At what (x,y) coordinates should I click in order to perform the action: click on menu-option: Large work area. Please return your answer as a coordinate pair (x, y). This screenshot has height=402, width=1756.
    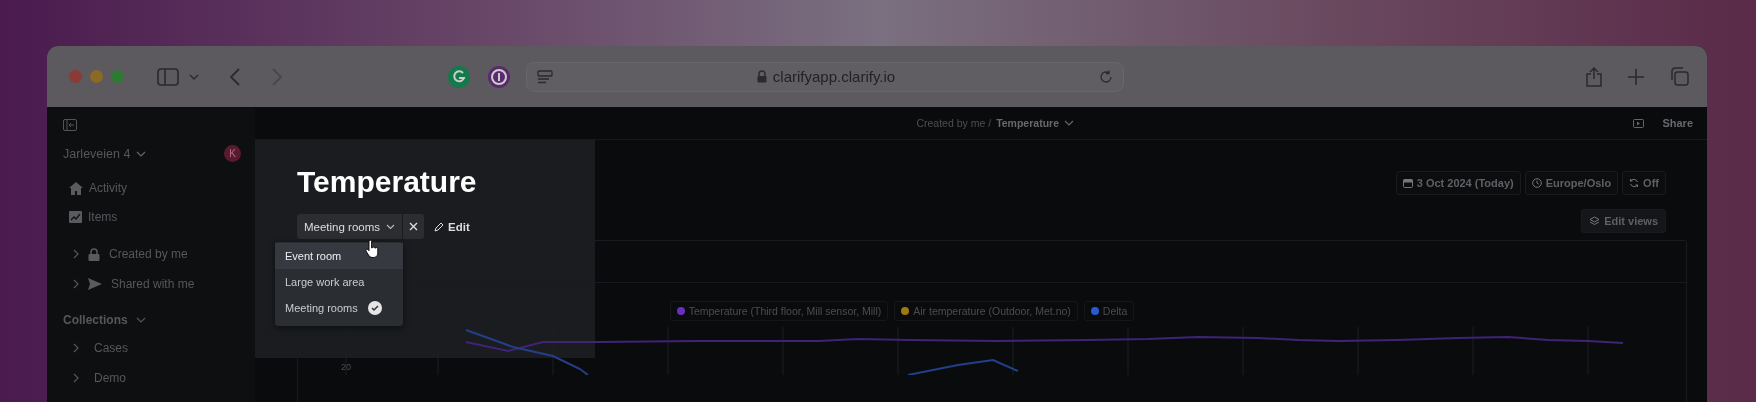
    Looking at the image, I should click on (339, 282).